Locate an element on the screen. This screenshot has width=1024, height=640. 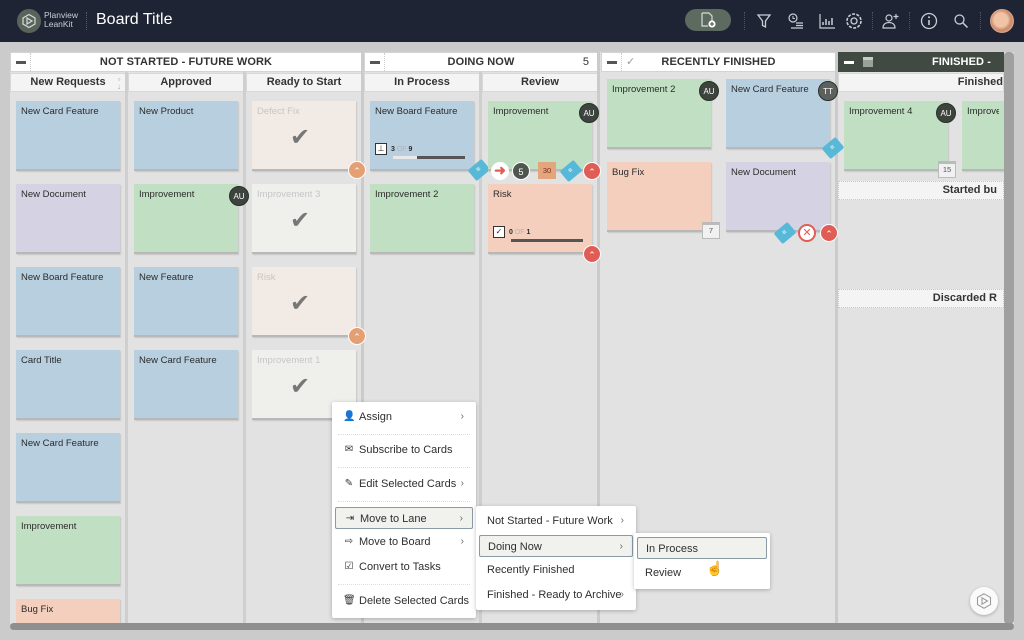
add-card-button is located at coordinates (708, 20).